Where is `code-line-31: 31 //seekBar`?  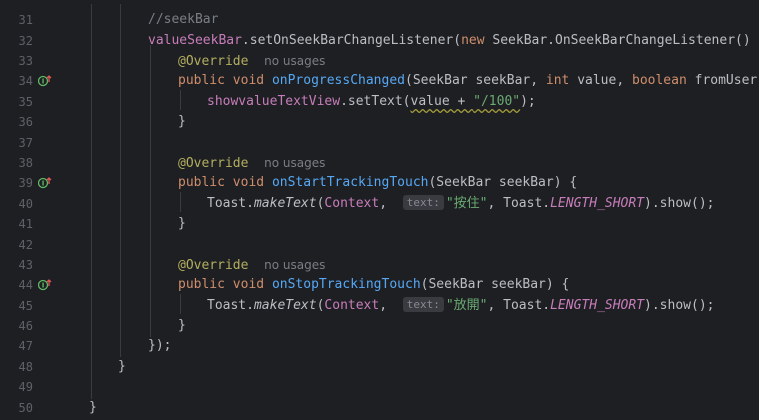 code-line-31: 31 //seekBar is located at coordinates (379, 20).